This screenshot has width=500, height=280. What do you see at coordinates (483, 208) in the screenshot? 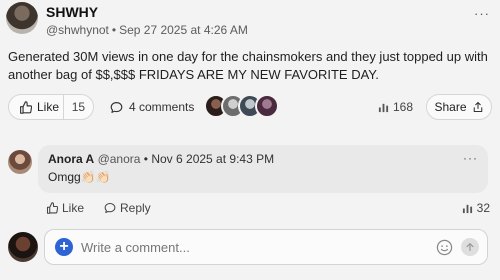
I see `comment-views-number: 32` at bounding box center [483, 208].